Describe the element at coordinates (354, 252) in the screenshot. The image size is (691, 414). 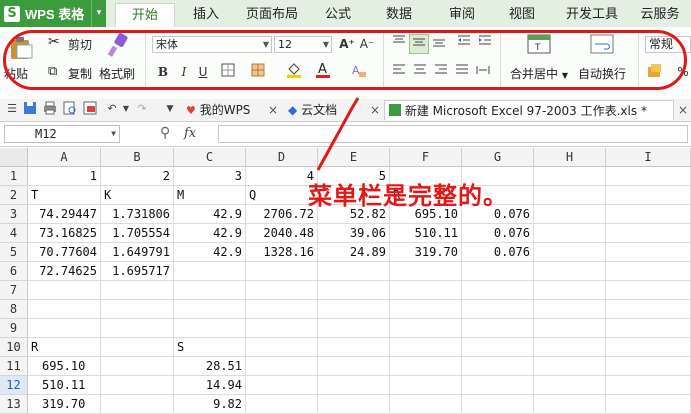
I see `cell: 24.89` at that location.